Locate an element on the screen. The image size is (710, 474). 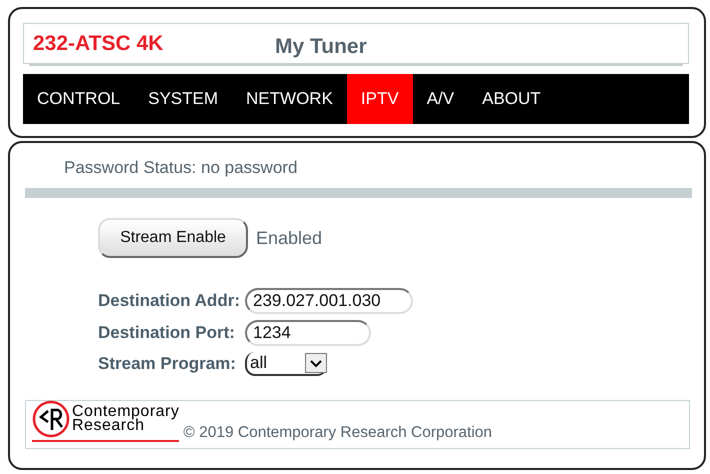
copyright-text: © 2019 Contemporary Research Corporation is located at coordinates (337, 433).